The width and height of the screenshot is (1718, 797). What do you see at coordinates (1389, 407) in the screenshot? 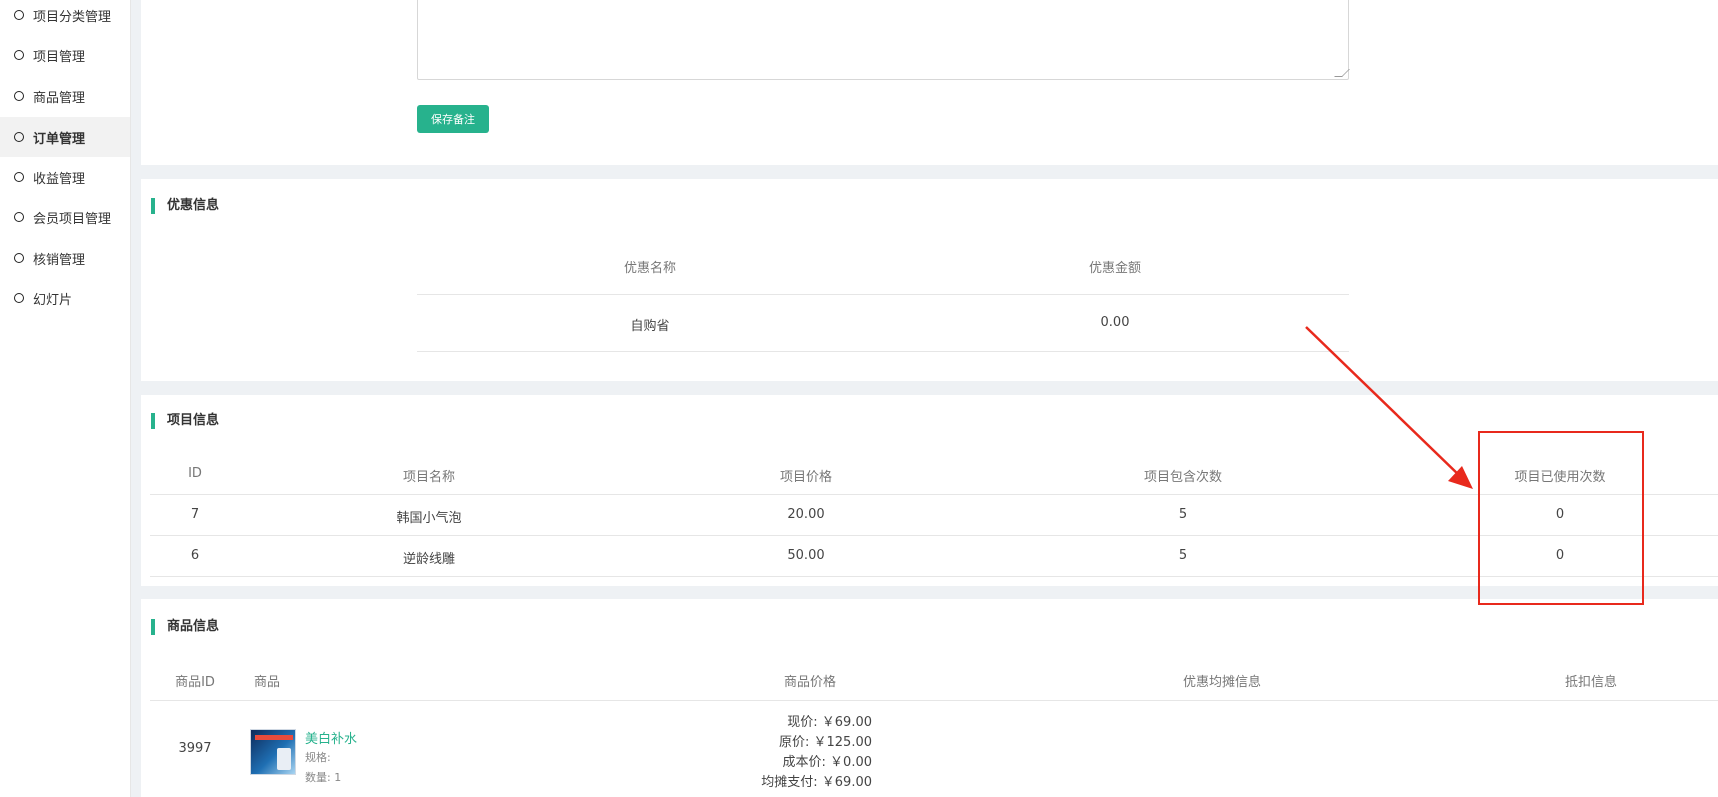
I see `annotation-arrow-icon` at bounding box center [1389, 407].